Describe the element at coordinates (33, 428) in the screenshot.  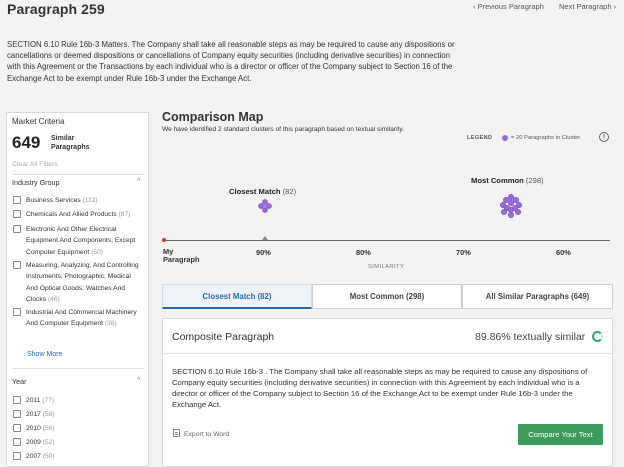
I see `filter-label: 2010` at that location.